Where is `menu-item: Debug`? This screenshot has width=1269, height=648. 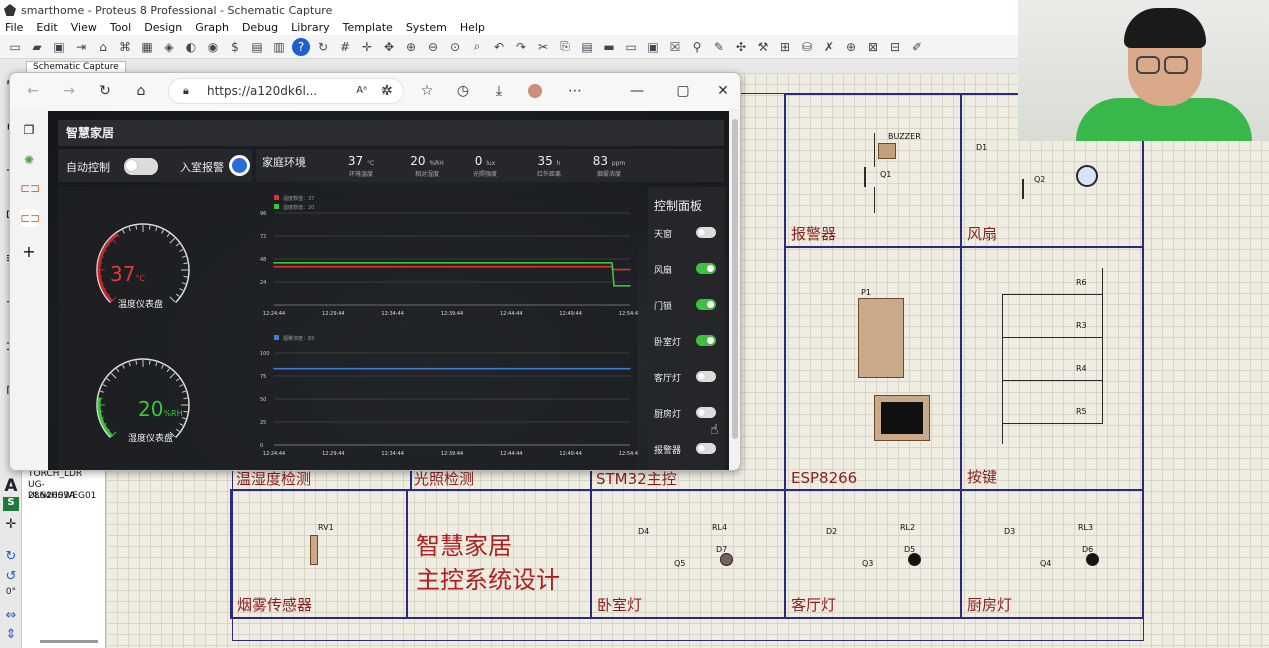 menu-item: Debug is located at coordinates (260, 27).